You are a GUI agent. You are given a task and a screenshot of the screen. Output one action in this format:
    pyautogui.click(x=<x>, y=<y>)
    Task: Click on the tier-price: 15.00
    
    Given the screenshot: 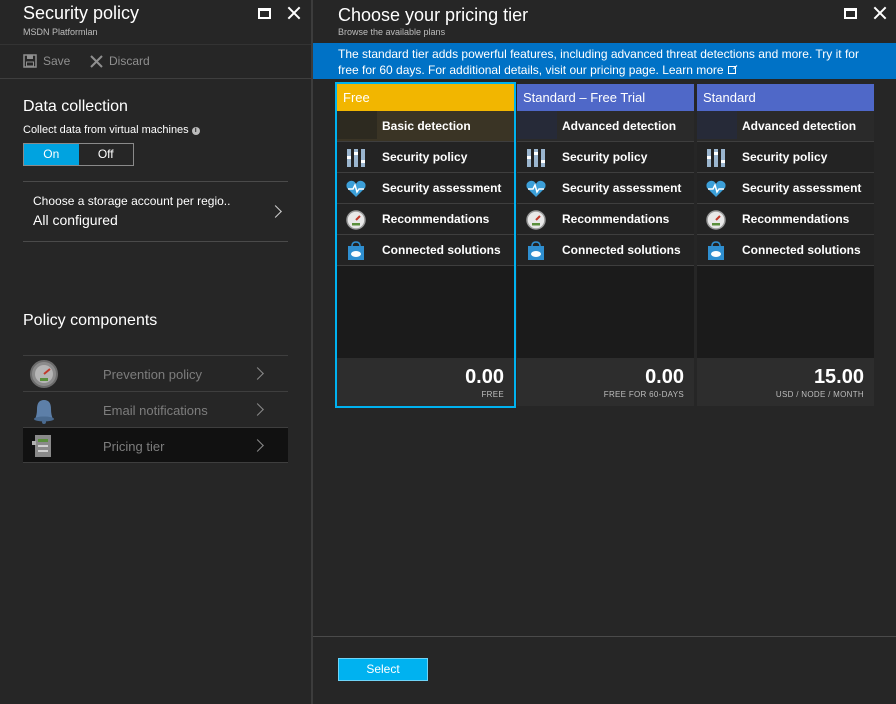 What is the action you would take?
    pyautogui.click(x=838, y=377)
    